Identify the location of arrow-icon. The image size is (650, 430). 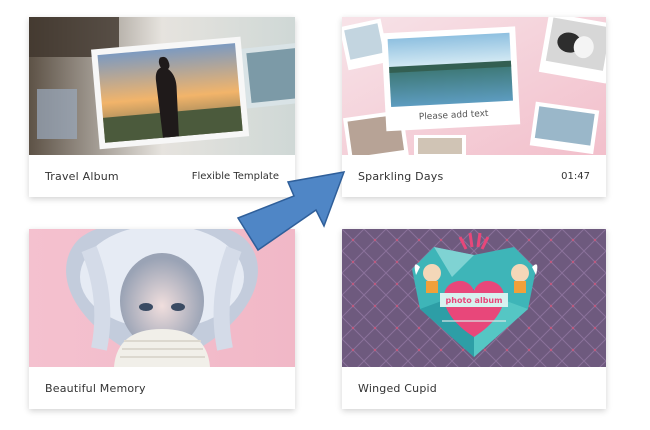
(291, 211).